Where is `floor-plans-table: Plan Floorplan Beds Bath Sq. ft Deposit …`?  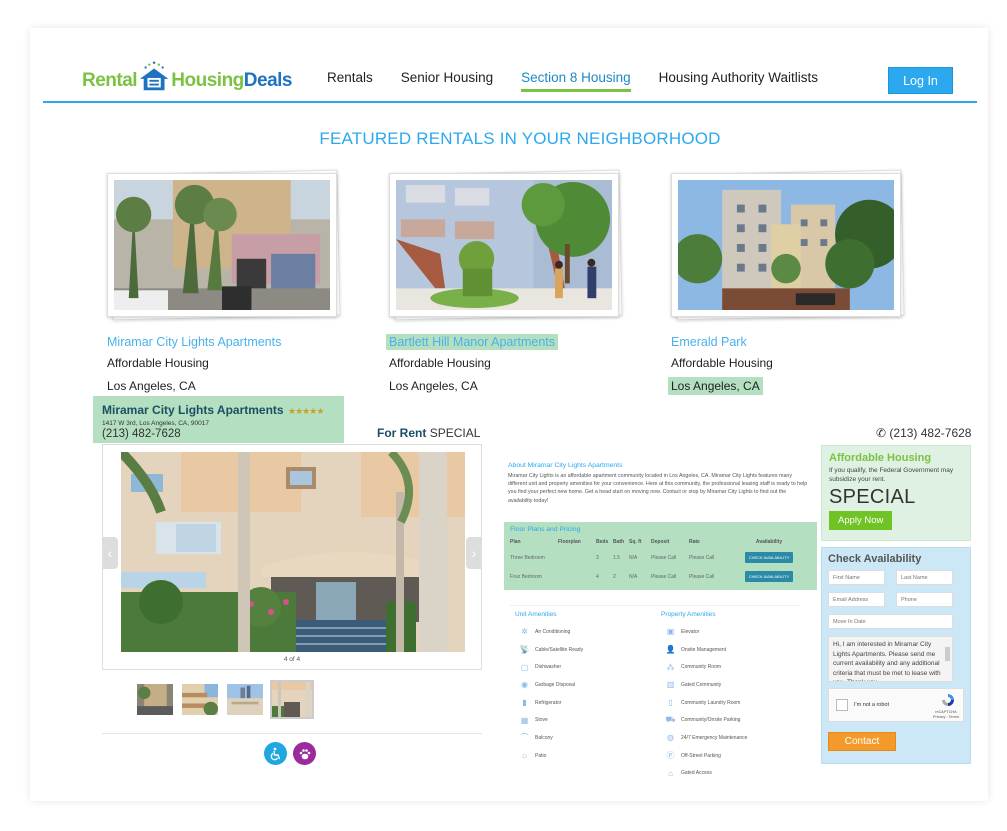 floor-plans-table: Plan Floorplan Beds Bath Sq. ft Deposit … is located at coordinates (660, 562).